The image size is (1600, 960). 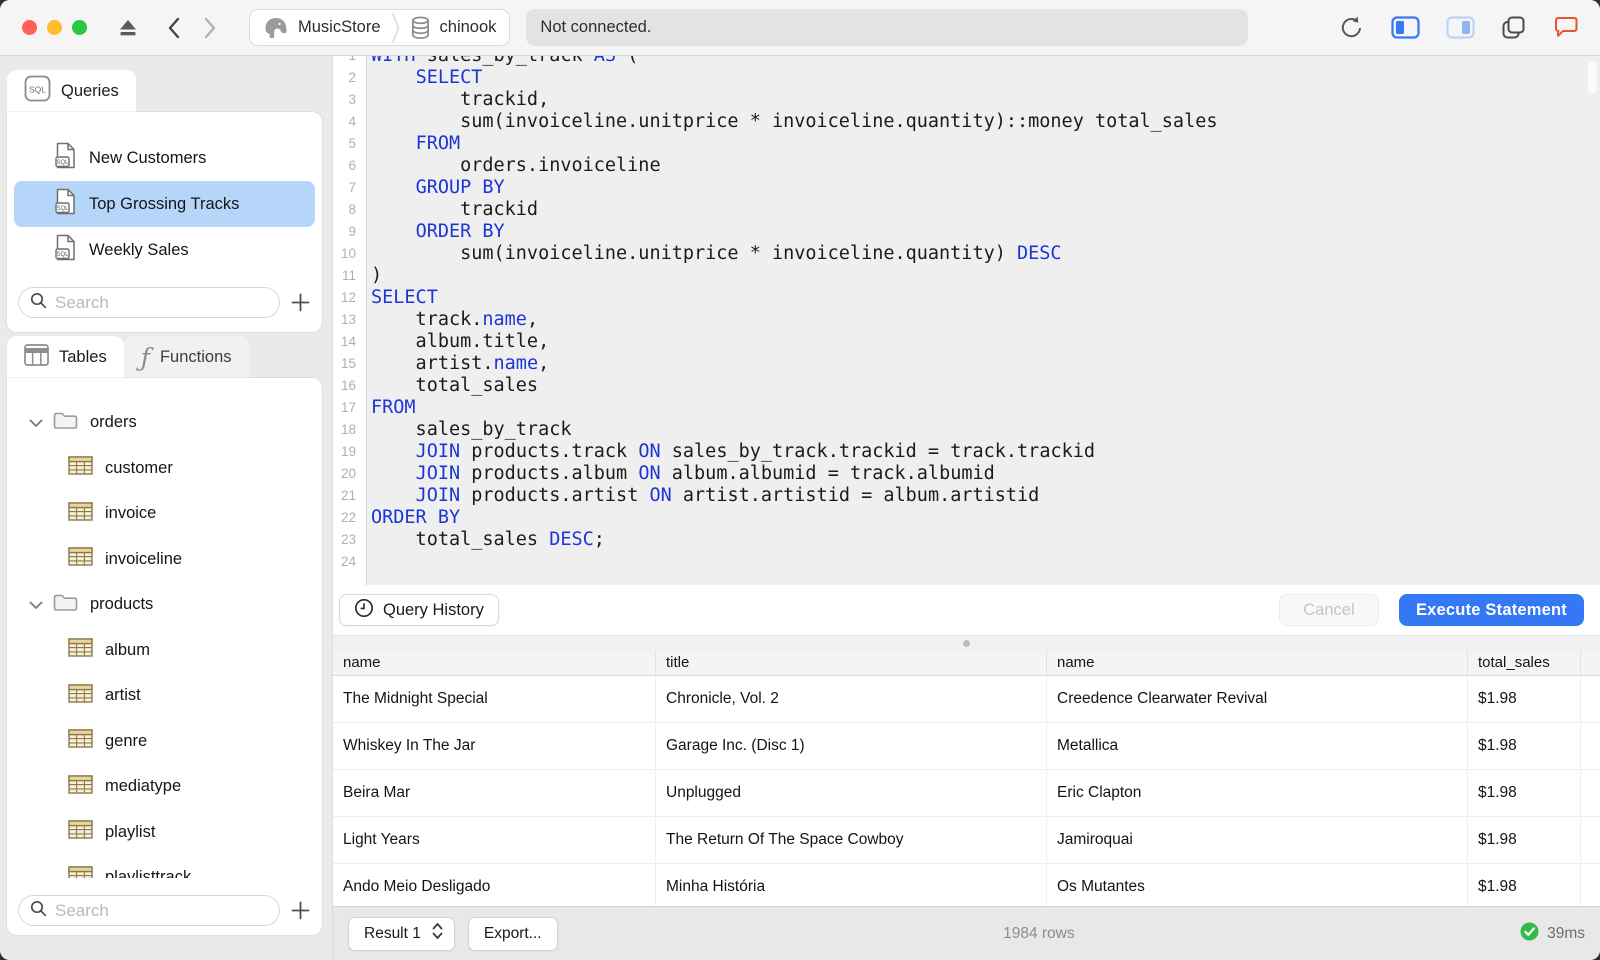 I want to click on windows-copy-icon, so click(x=1513, y=27).